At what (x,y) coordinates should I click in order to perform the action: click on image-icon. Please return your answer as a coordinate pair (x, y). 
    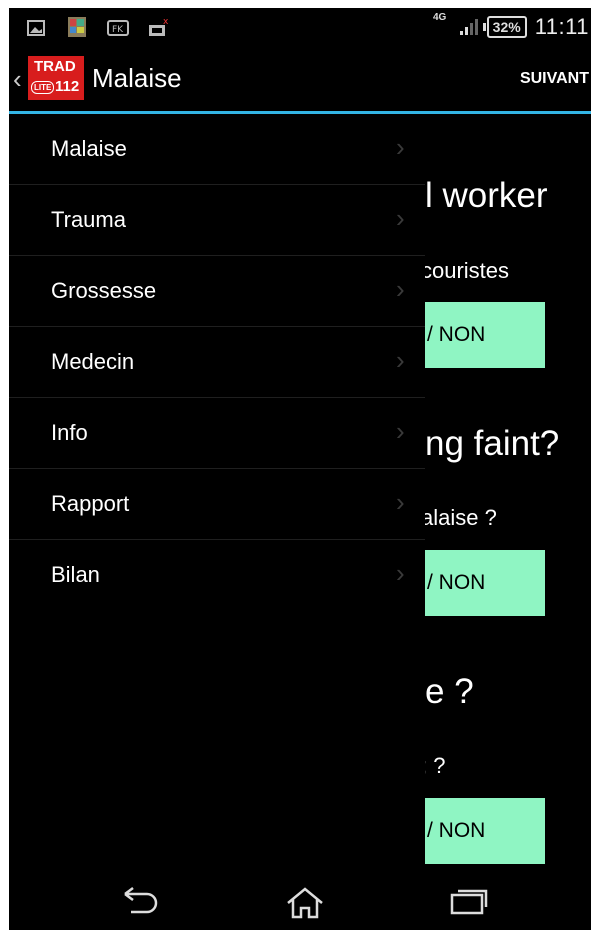
    Looking at the image, I should click on (36, 28).